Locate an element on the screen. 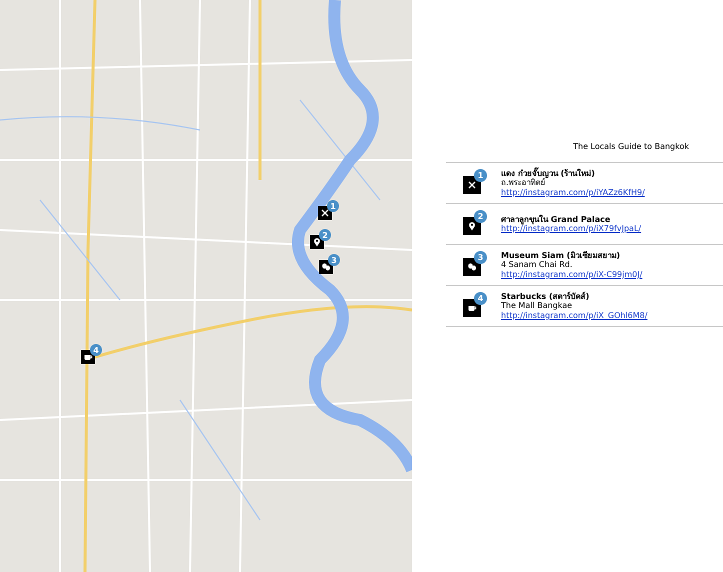 The width and height of the screenshot is (723, 572). instagram-link: http://instagram.com/p/iYAZz6KfH9/ is located at coordinates (573, 193).